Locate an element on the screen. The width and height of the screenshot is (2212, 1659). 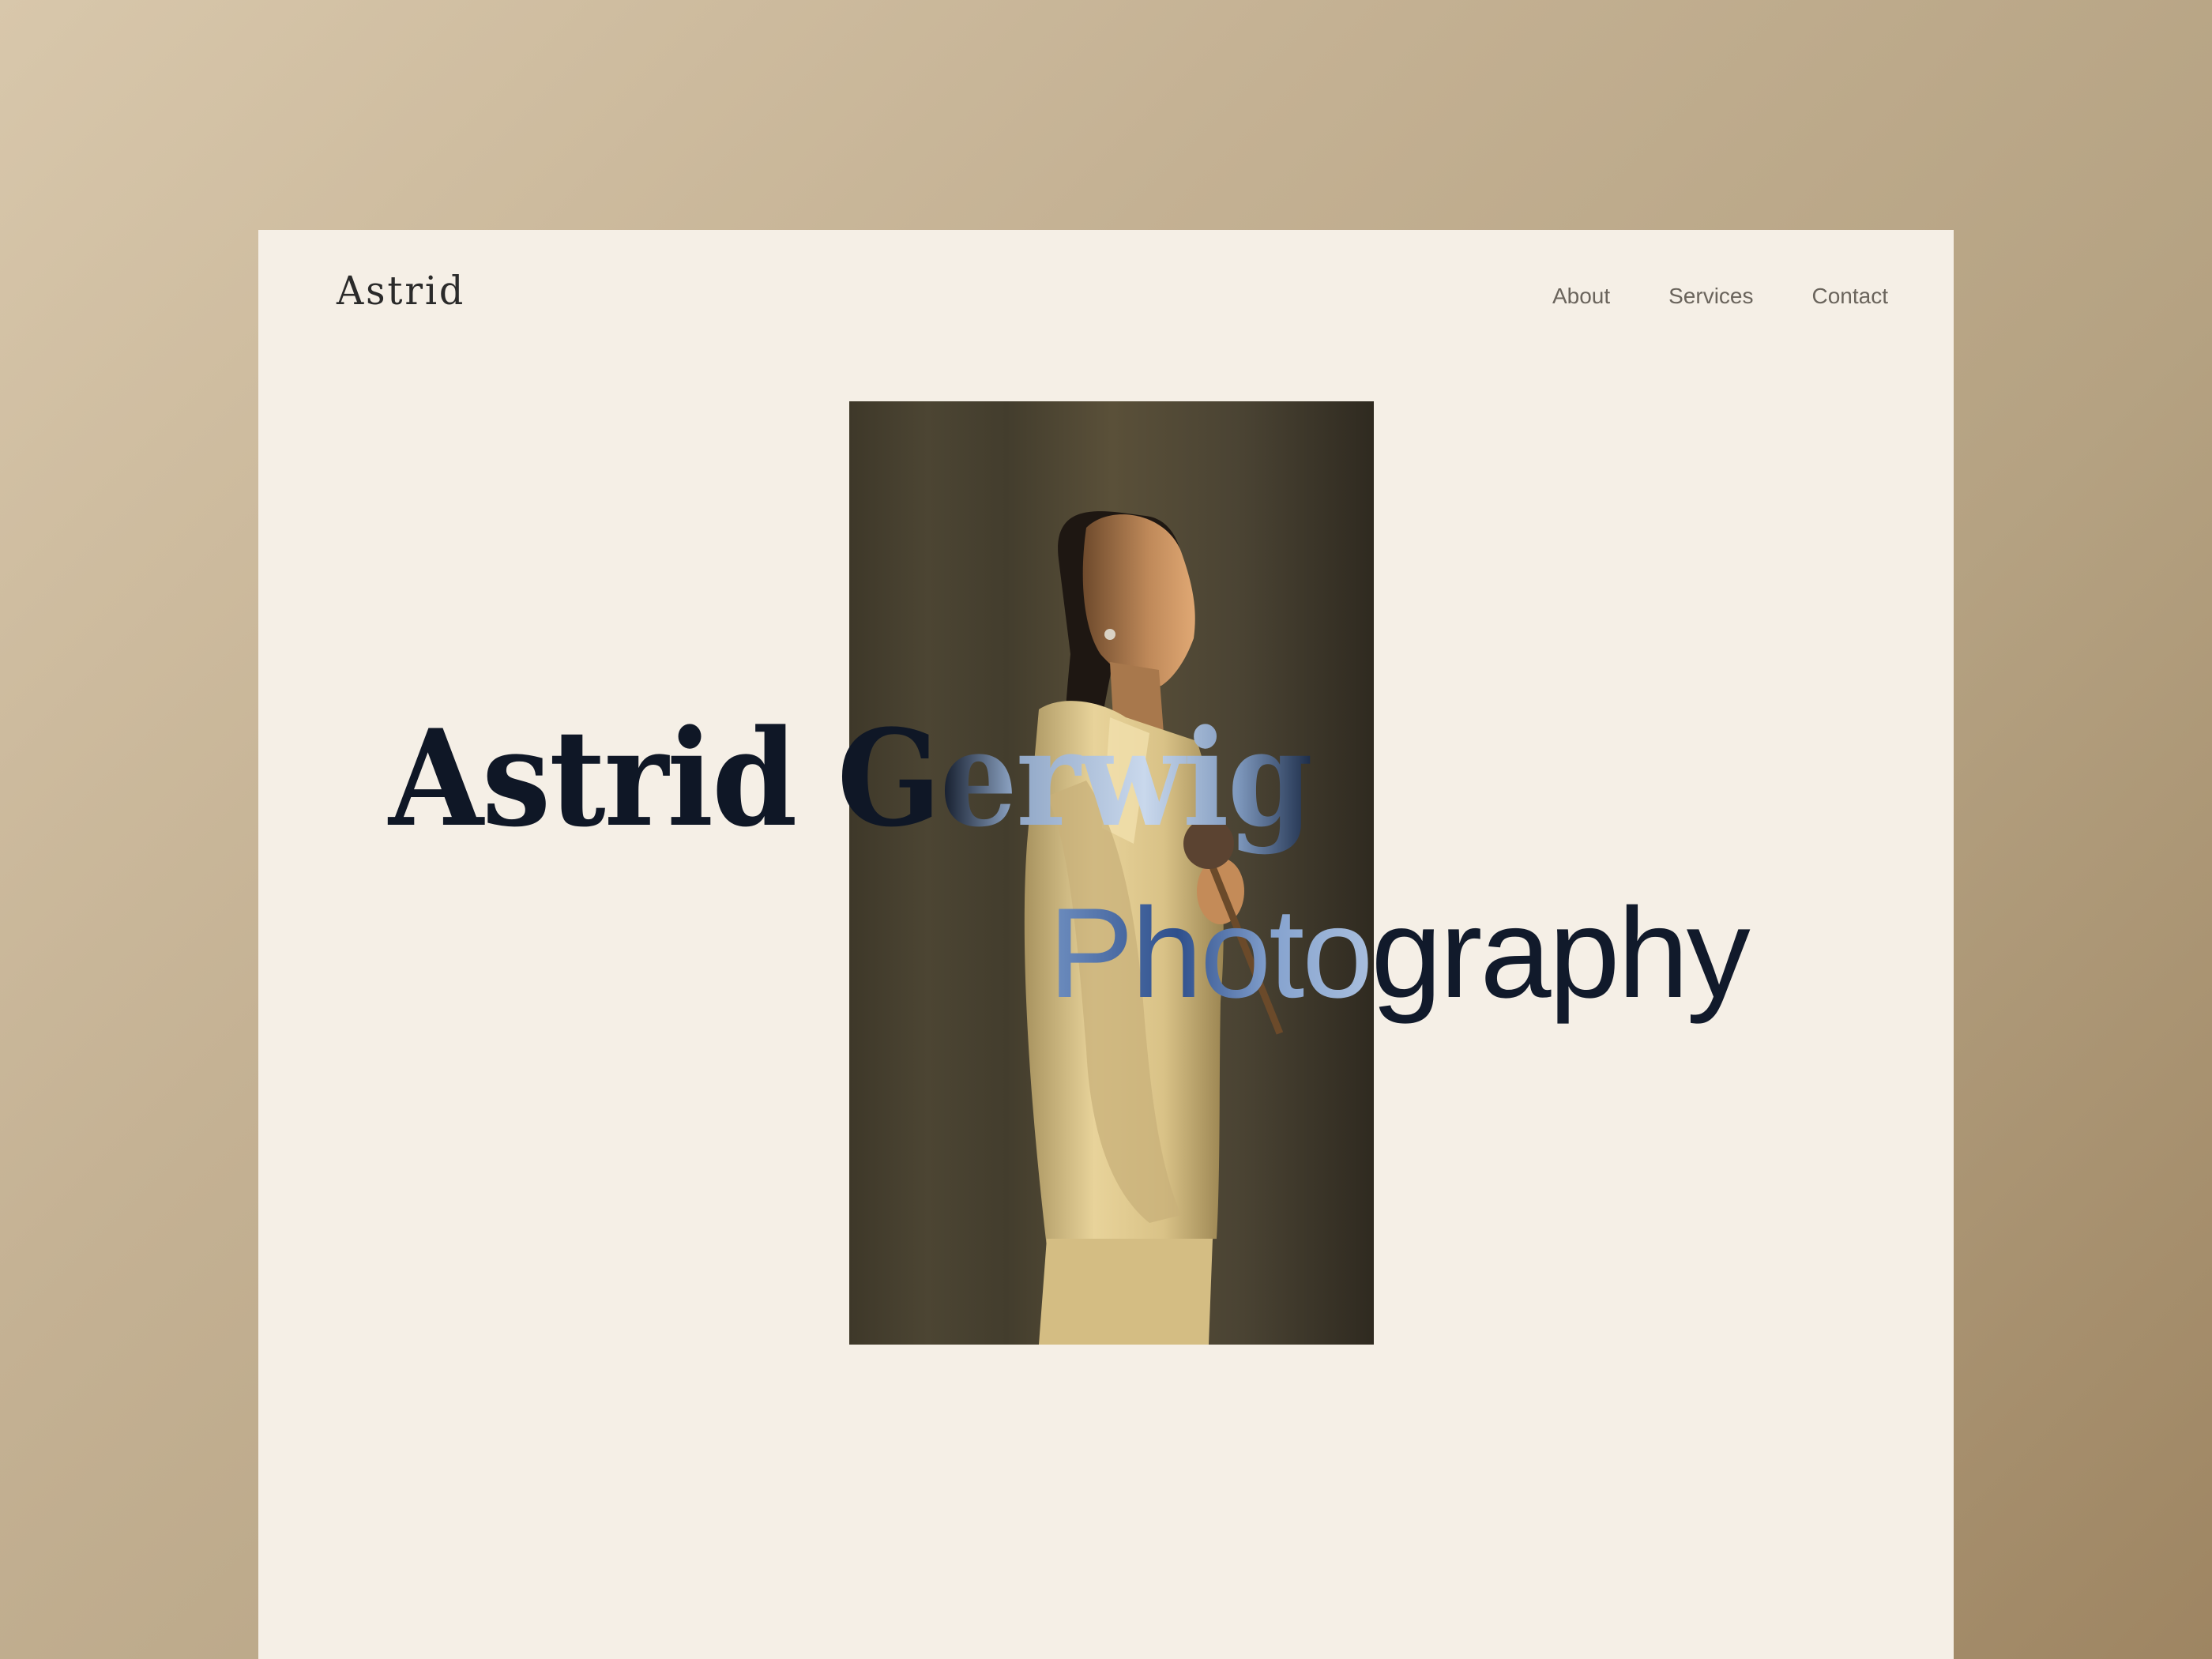
hero-portrait-photo is located at coordinates (1111, 873).